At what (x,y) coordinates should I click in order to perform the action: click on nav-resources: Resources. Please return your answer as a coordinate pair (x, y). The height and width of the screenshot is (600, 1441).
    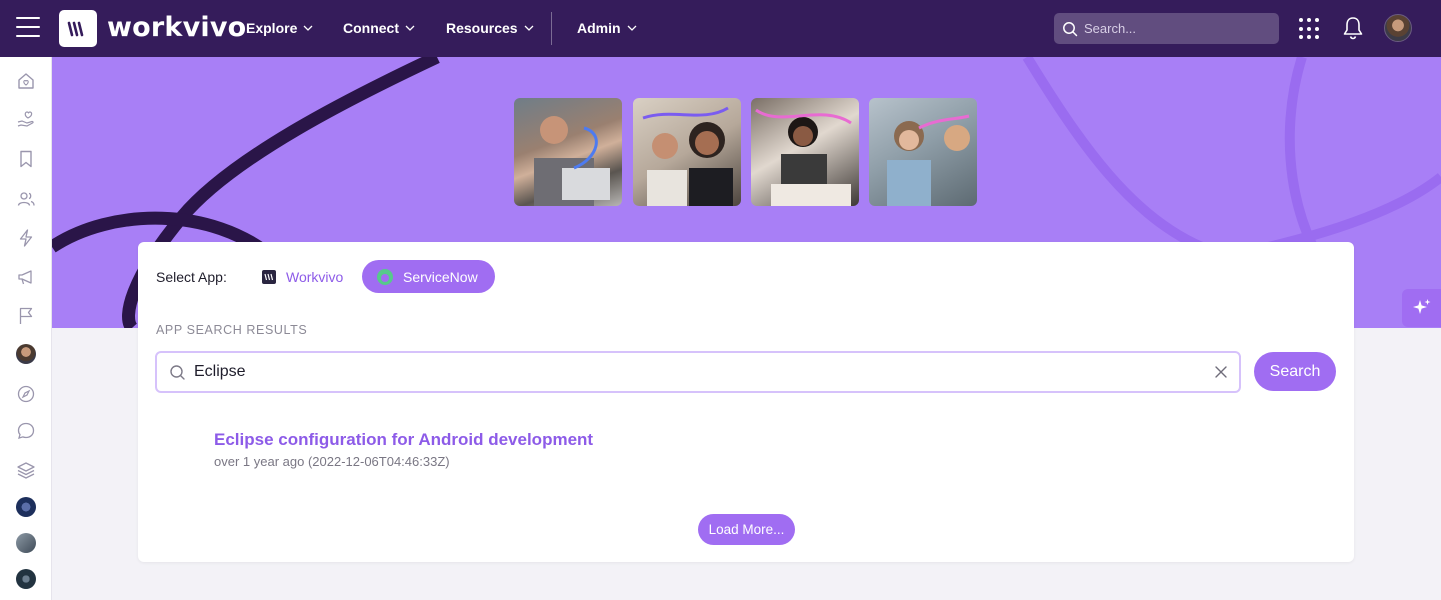
    Looking at the image, I should click on (490, 28).